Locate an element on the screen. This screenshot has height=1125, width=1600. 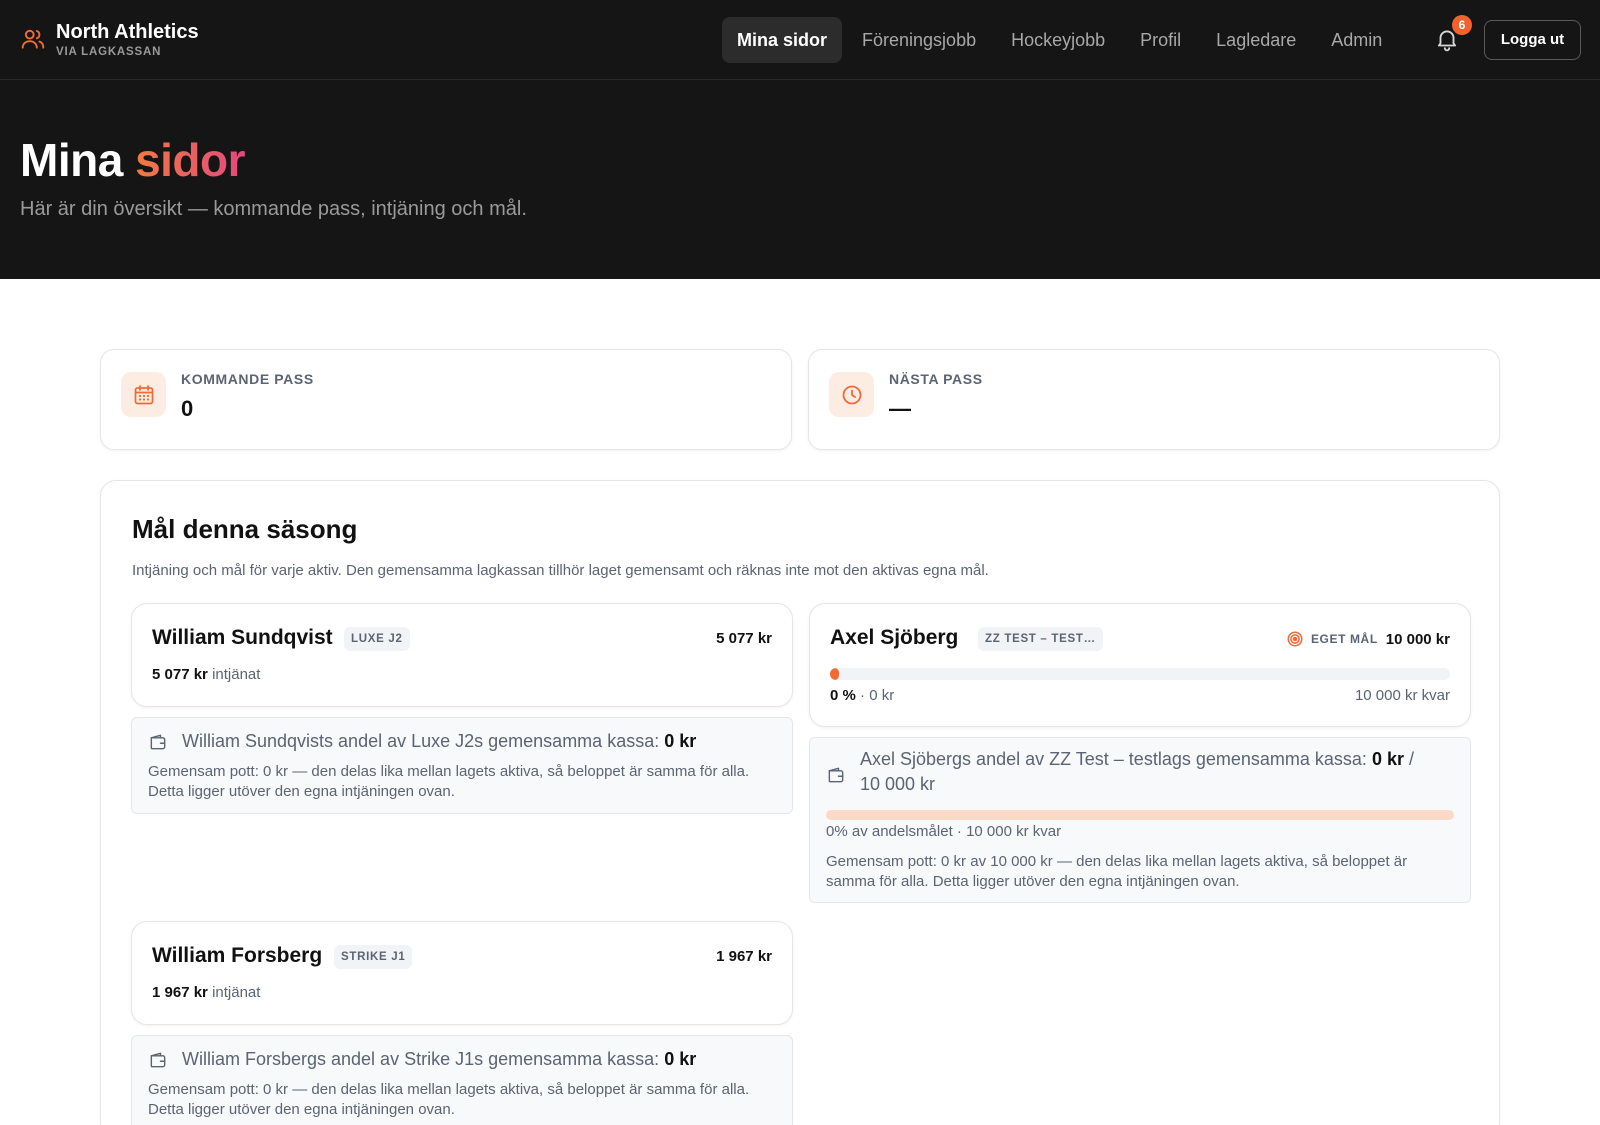
target-icon is located at coordinates (1295, 639).